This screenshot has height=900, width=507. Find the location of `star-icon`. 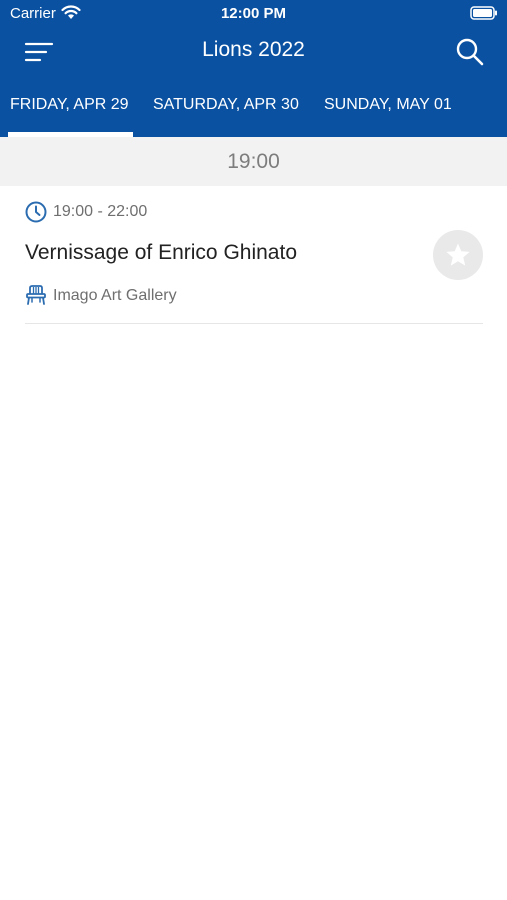

star-icon is located at coordinates (458, 254).